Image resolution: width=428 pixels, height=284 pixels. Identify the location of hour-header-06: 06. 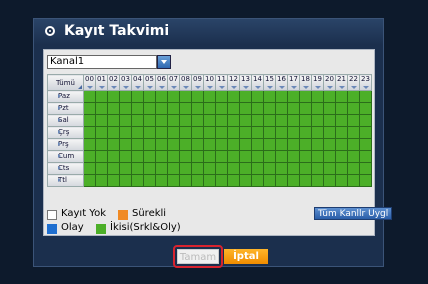
(161, 82).